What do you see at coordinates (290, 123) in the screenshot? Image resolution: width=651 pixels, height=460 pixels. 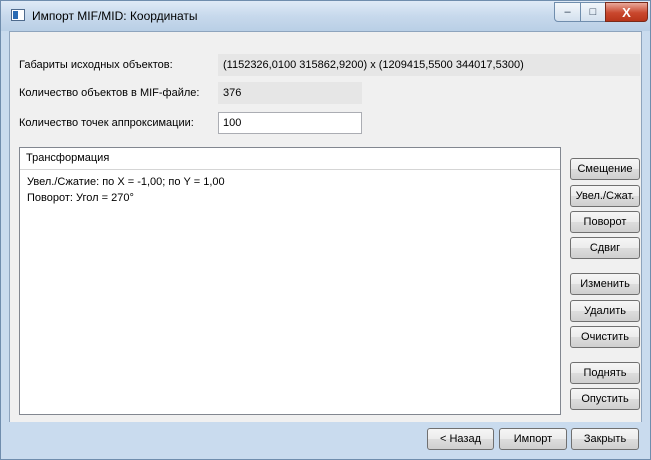 I see `approx-points-input: 100` at bounding box center [290, 123].